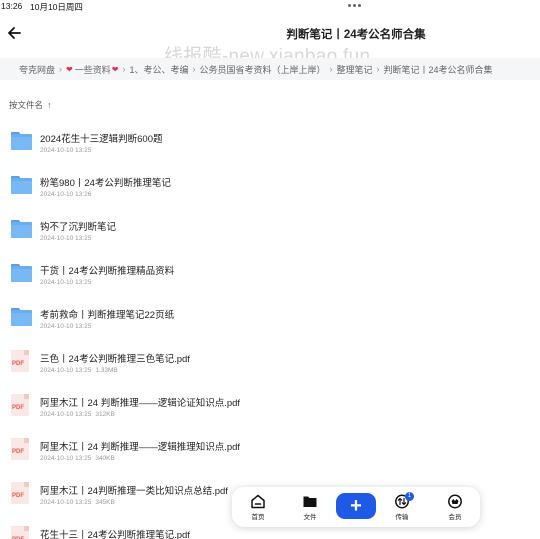 This screenshot has width=540, height=539. What do you see at coordinates (402, 508) in the screenshot?
I see `tab-transfer: 1 传输` at bounding box center [402, 508].